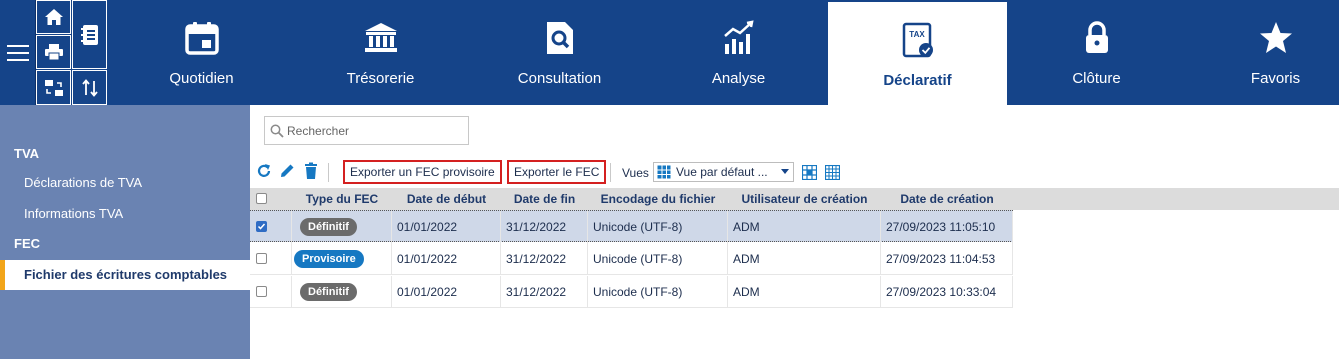  I want to click on nav-favoris: Favoris, so click(1262, 52).